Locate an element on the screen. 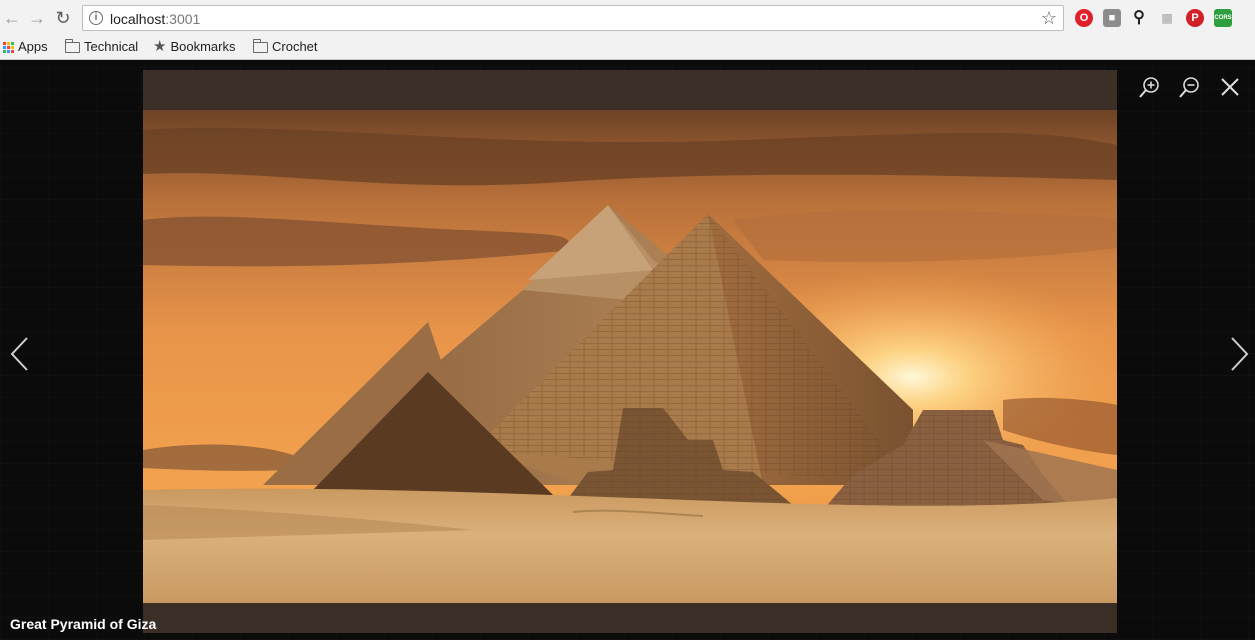  apps-grid-icon is located at coordinates (8, 47).